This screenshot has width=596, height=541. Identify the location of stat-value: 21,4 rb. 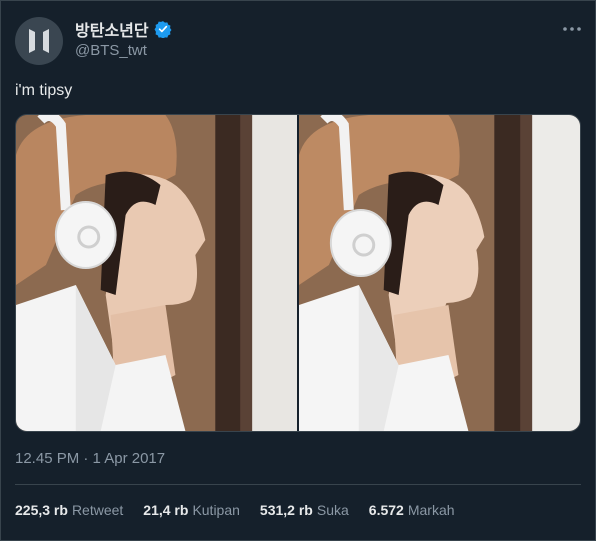
(166, 510).